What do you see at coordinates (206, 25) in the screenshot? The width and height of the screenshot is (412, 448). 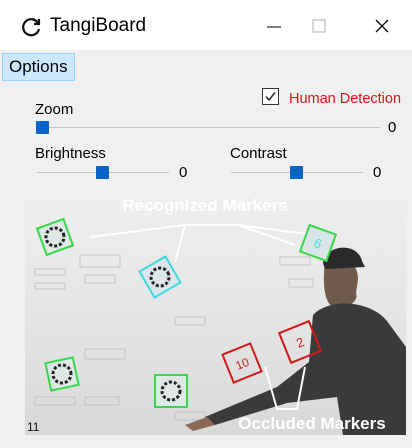 I see `title-bar: TangiBoard` at bounding box center [206, 25].